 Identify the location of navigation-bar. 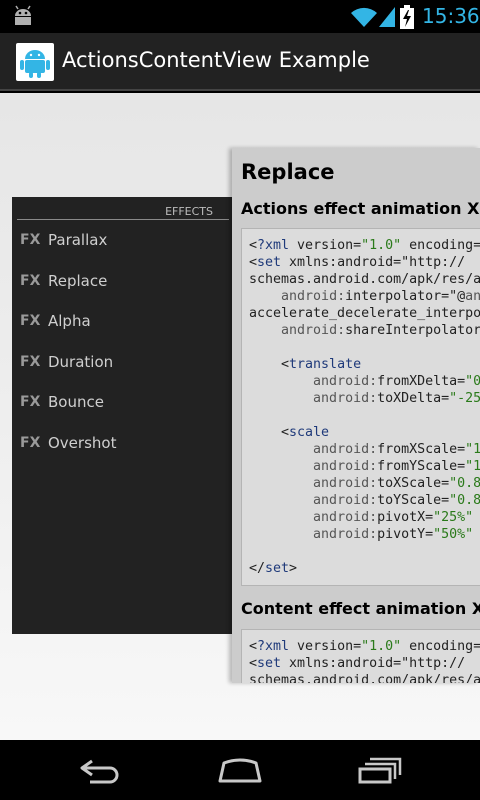
(240, 770).